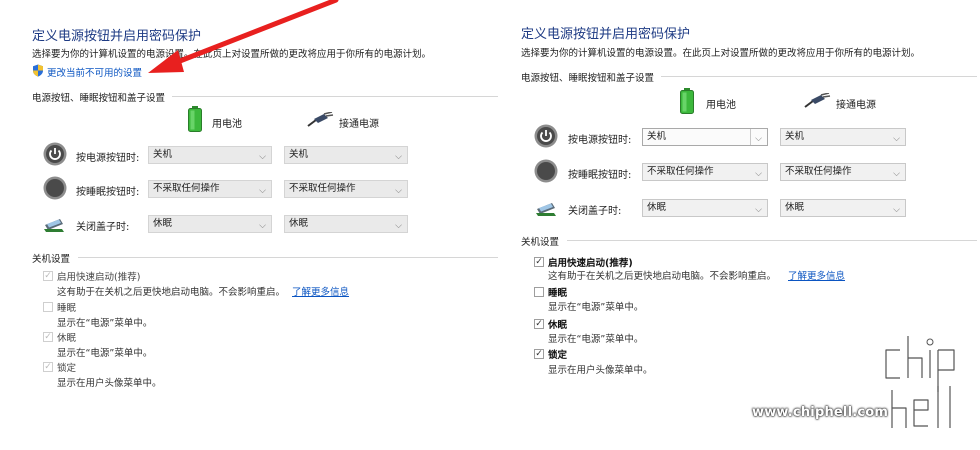 The image size is (980, 450). I want to click on annotation-arrow-icon, so click(243, 36).